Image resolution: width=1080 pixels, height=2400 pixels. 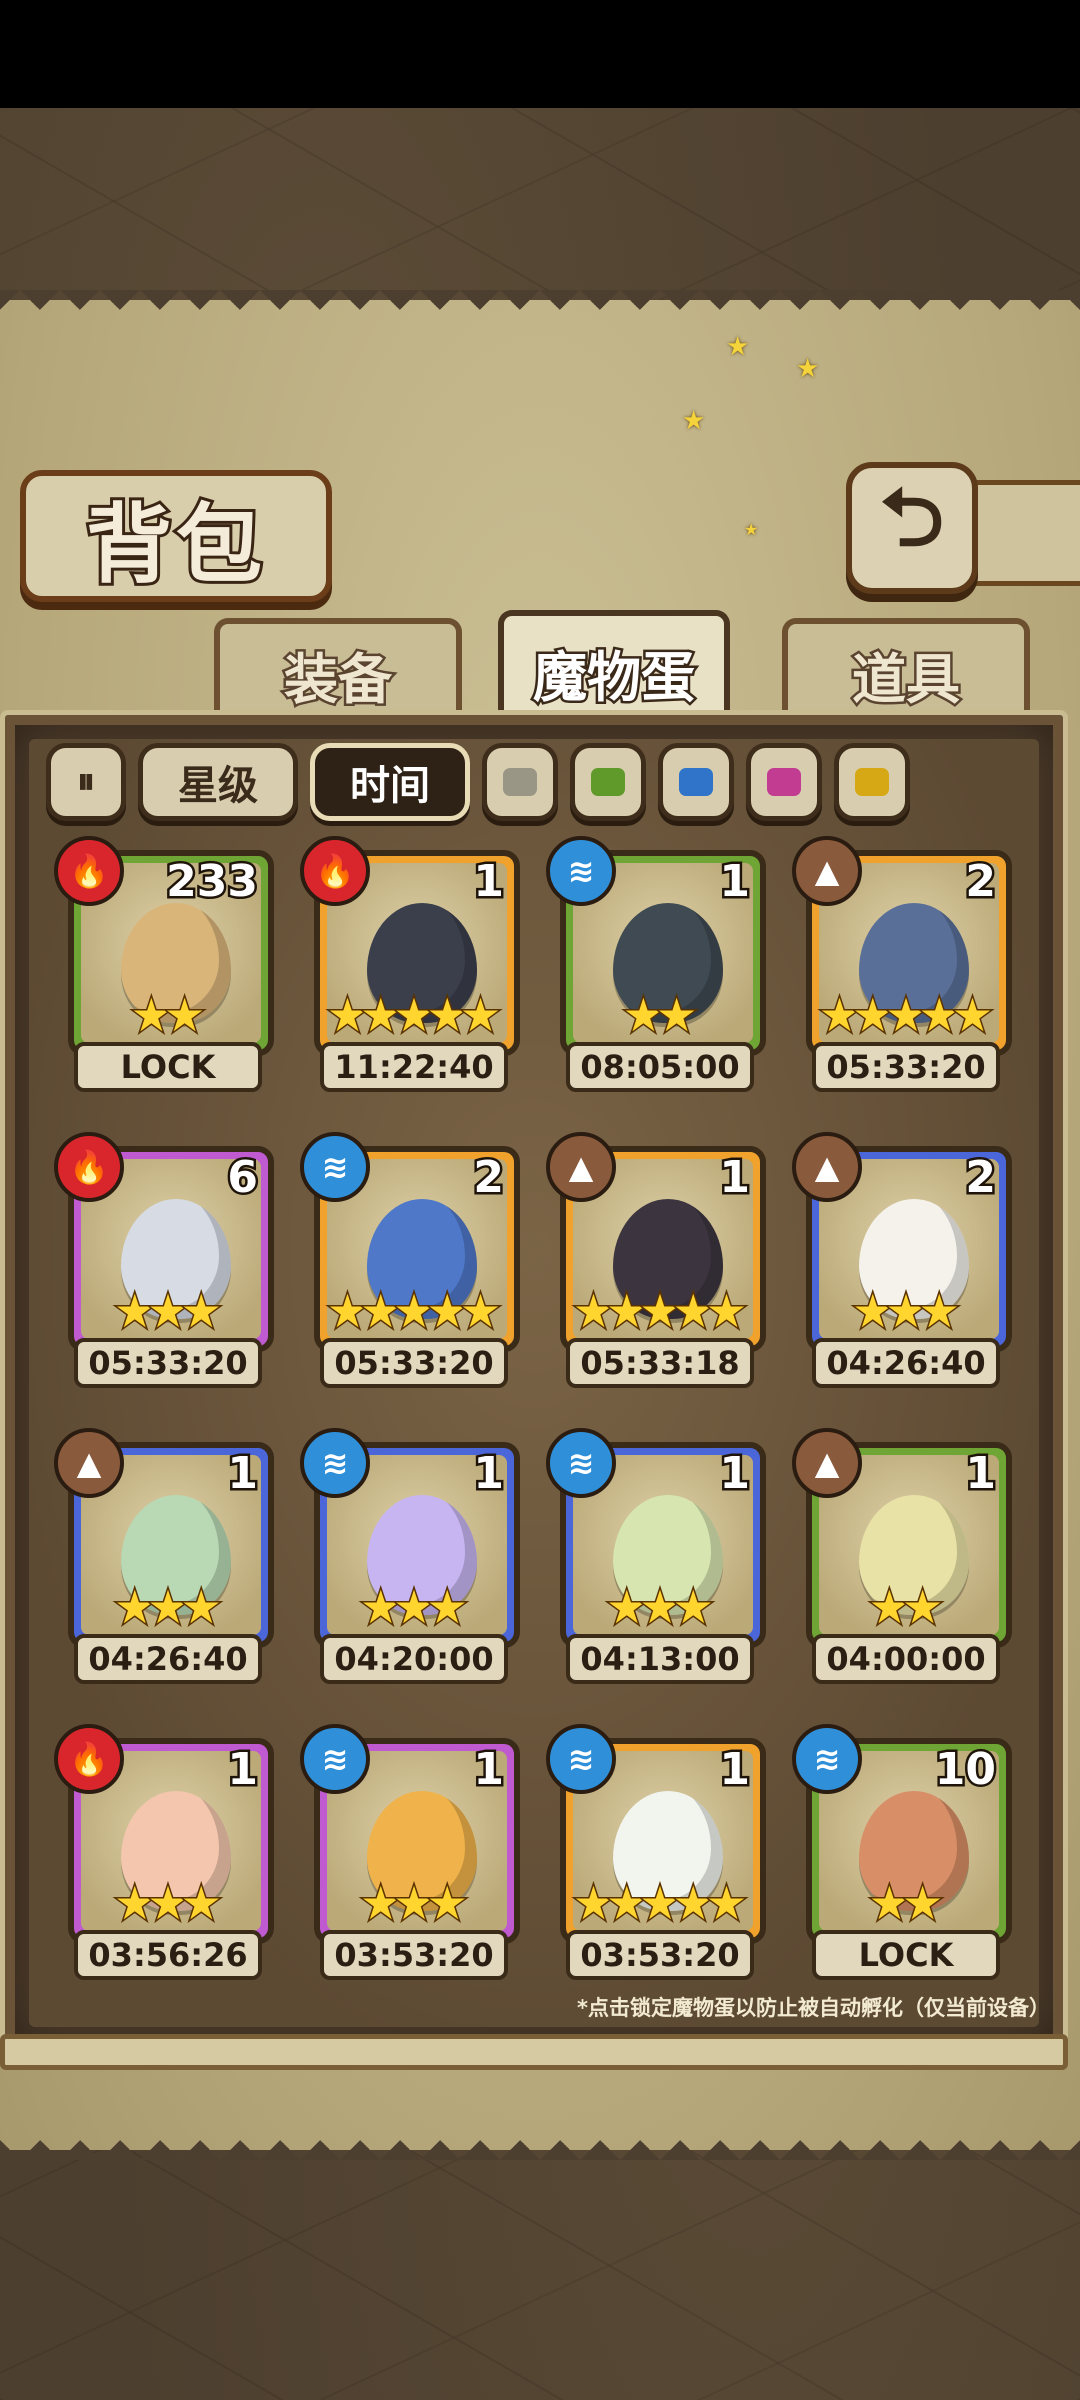 What do you see at coordinates (656, 1261) in the screenshot?
I see `egg-card: ▲ 1 ★★★★★ 05:33:18` at bounding box center [656, 1261].